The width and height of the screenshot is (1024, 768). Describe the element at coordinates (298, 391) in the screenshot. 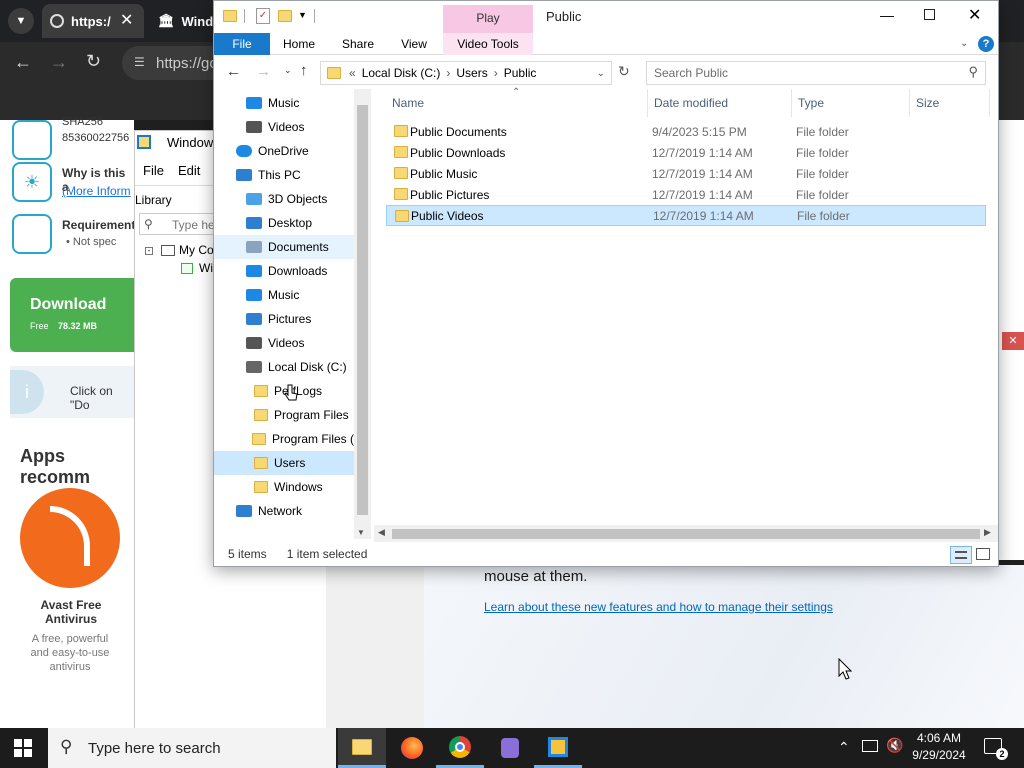

I see `nav-item-label: PerfLogs` at that location.